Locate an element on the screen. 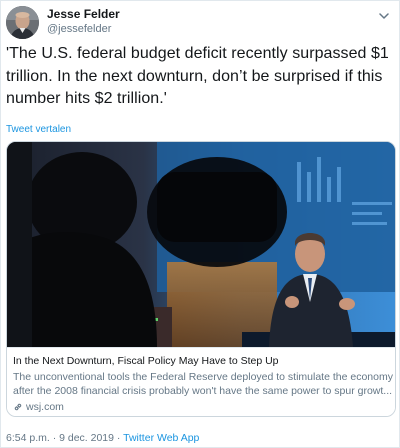  tweet-source-link: Twitter Web App is located at coordinates (161, 438).